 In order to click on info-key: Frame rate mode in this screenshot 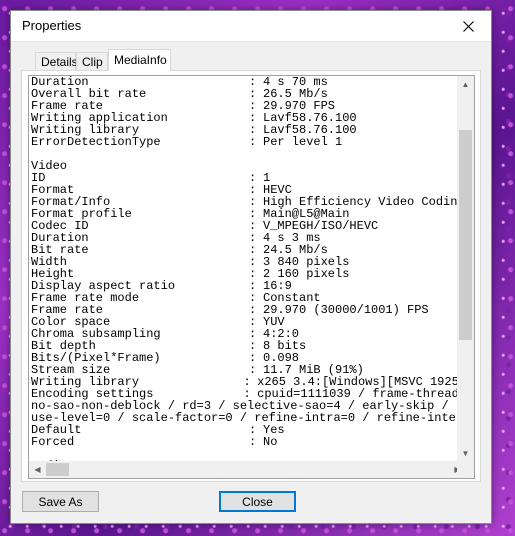, I will do `click(85, 298)`.